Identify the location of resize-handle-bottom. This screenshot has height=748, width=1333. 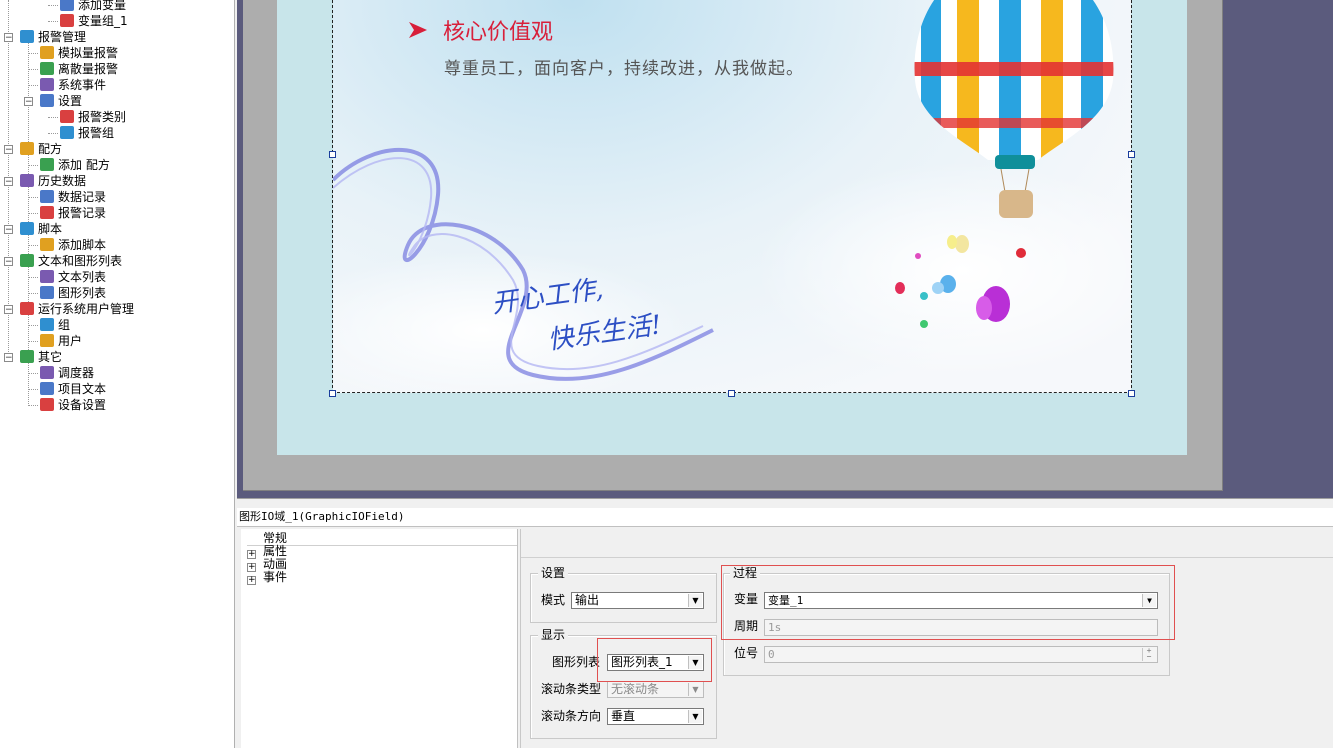
(731, 393).